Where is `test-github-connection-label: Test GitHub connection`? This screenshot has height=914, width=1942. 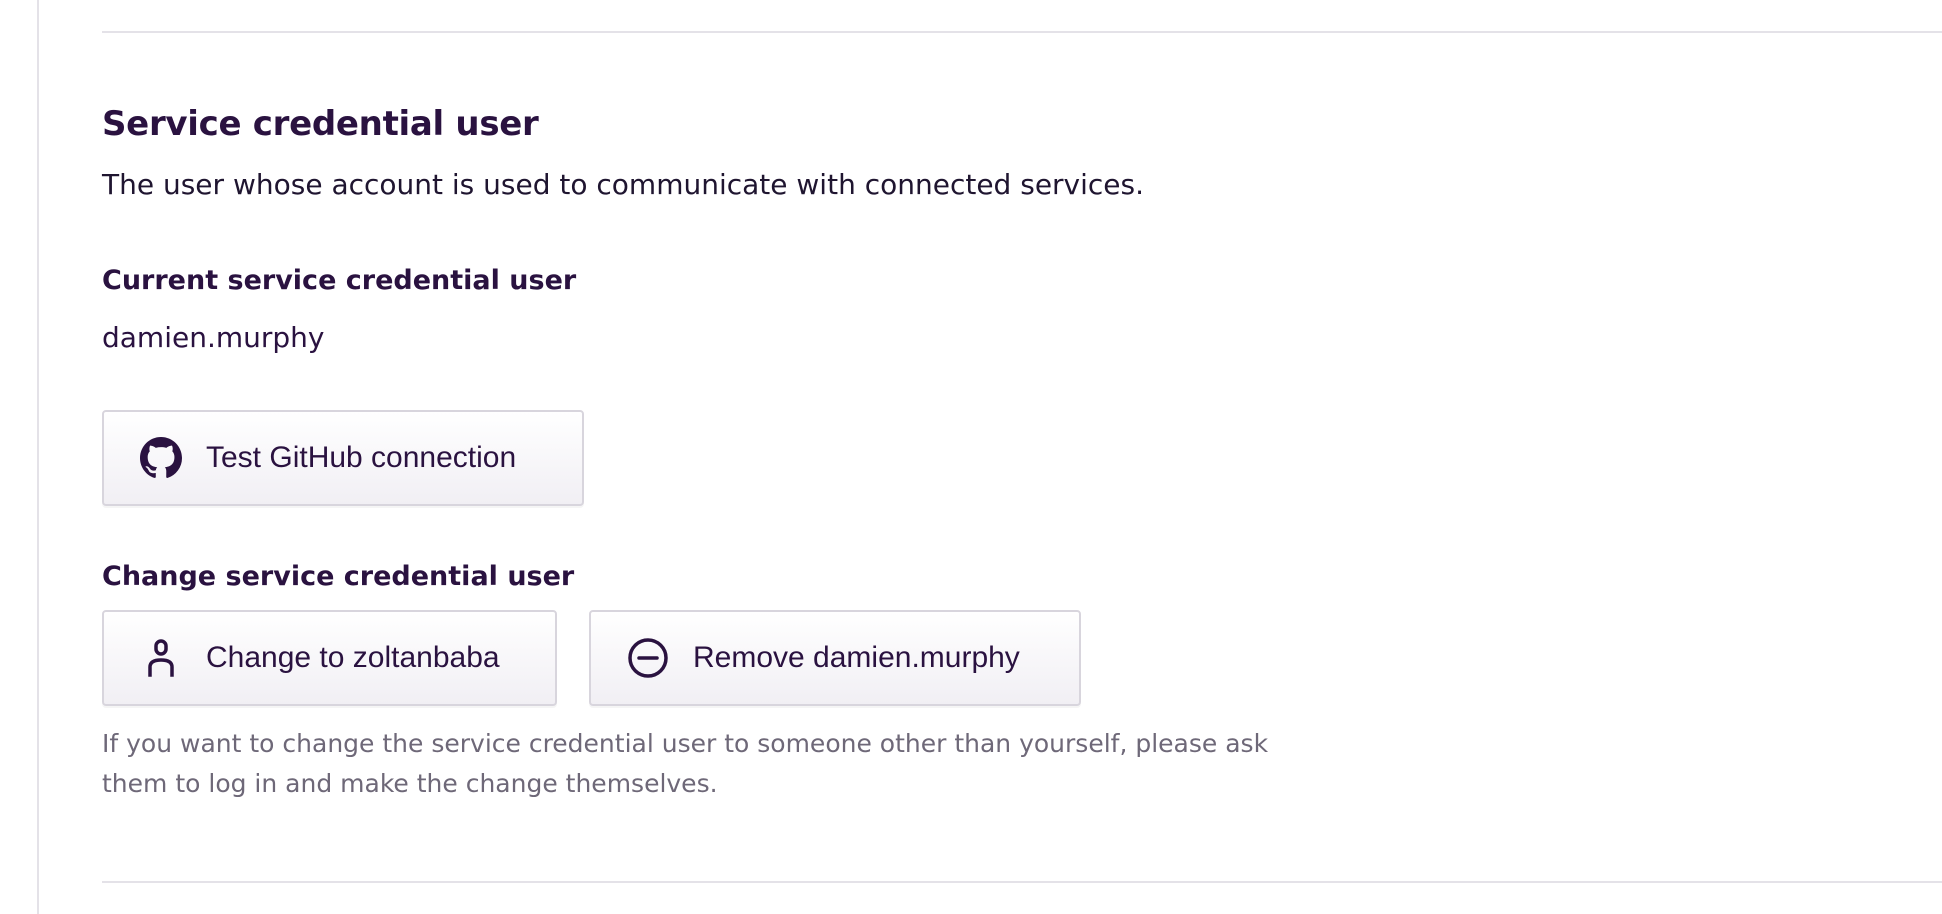 test-github-connection-label: Test GitHub connection is located at coordinates (361, 457).